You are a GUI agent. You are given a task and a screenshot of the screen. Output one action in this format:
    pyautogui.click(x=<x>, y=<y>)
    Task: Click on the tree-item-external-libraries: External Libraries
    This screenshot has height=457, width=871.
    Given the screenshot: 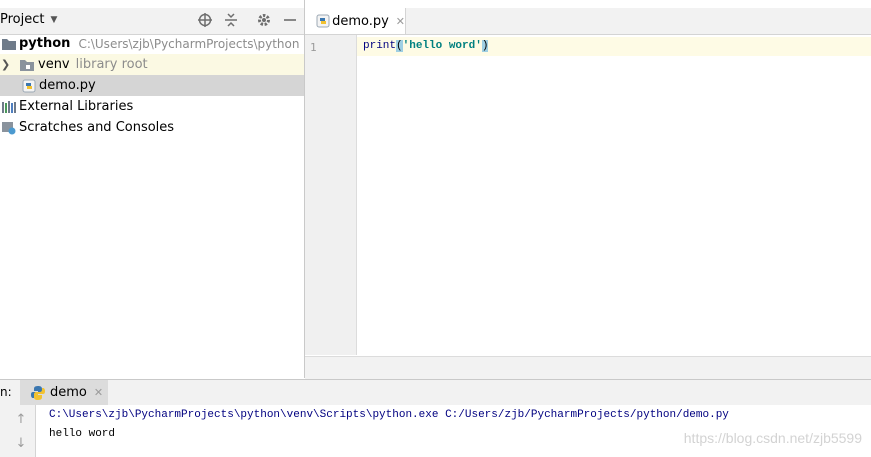 What is the action you would take?
    pyautogui.click(x=152, y=106)
    